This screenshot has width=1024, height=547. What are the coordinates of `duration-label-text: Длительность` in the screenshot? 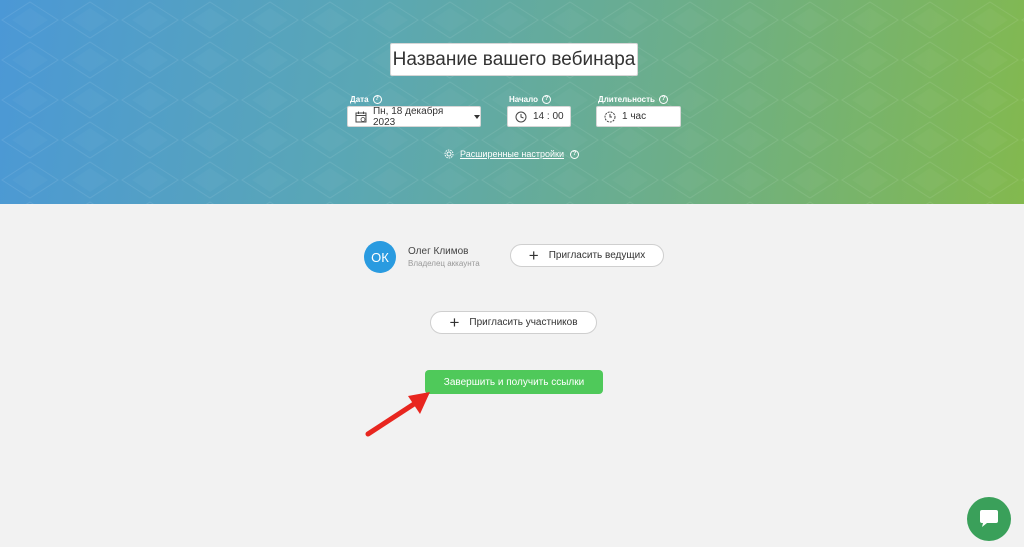 It's located at (626, 99).